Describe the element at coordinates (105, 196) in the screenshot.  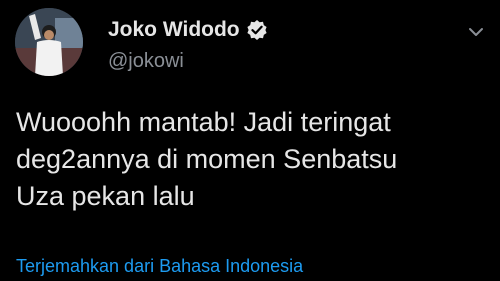
I see `tweet-text-line: Uza pekan lalu` at that location.